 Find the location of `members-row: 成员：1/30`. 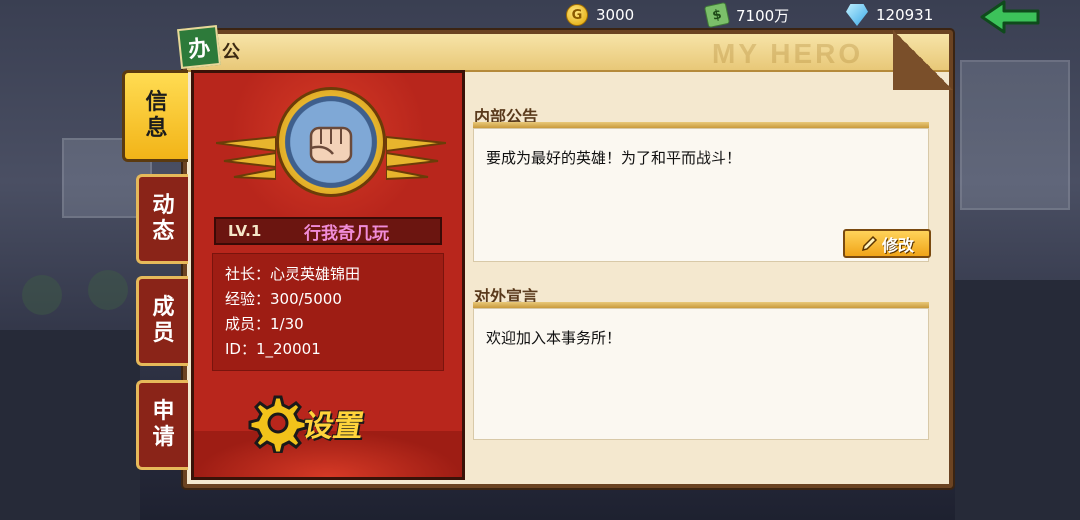

members-row: 成员：1/30 is located at coordinates (264, 324).